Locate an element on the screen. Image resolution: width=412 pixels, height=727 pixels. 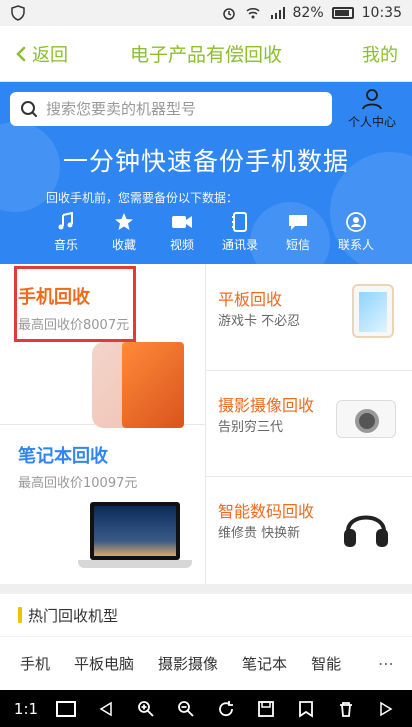
tab-smart: 智能 is located at coordinates (326, 663).